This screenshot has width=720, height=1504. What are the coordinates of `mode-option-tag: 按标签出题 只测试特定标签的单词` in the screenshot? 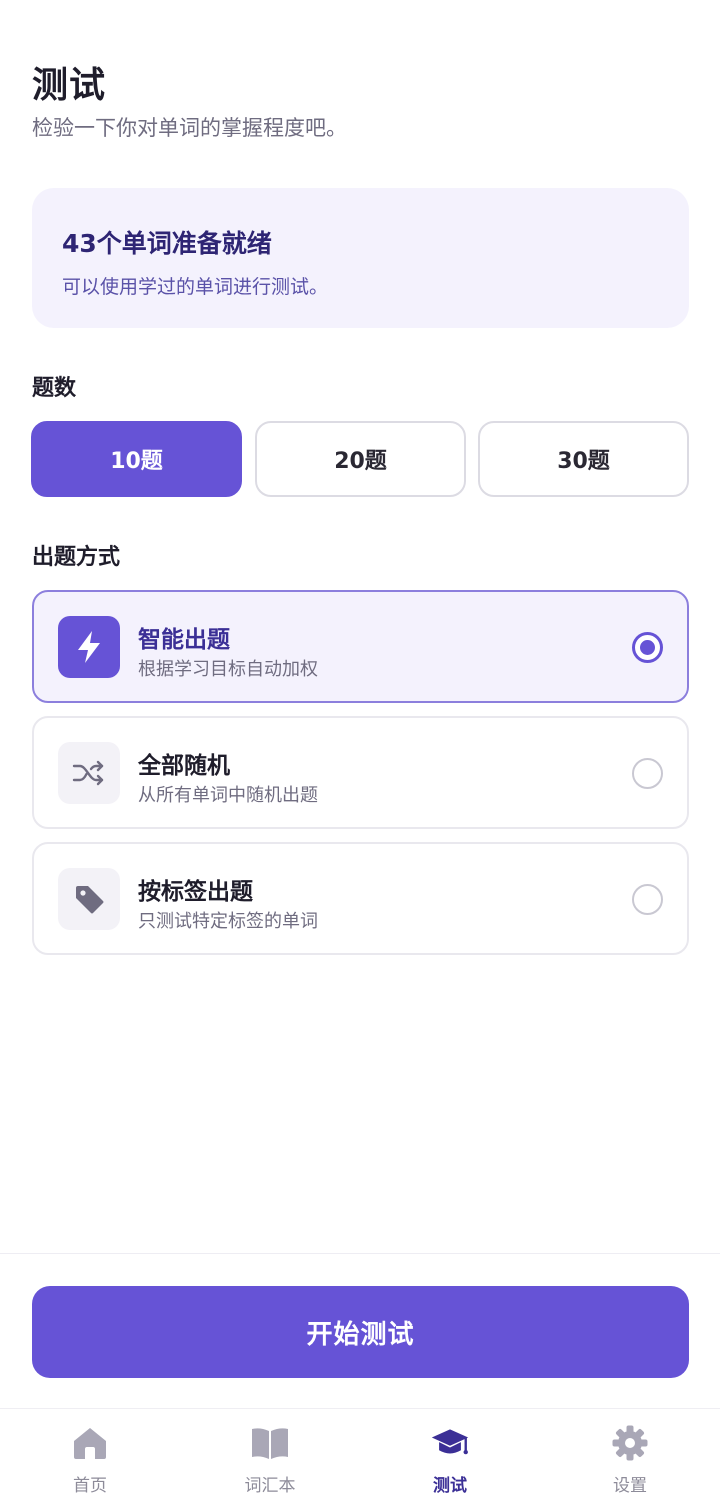 It's located at (360, 898).